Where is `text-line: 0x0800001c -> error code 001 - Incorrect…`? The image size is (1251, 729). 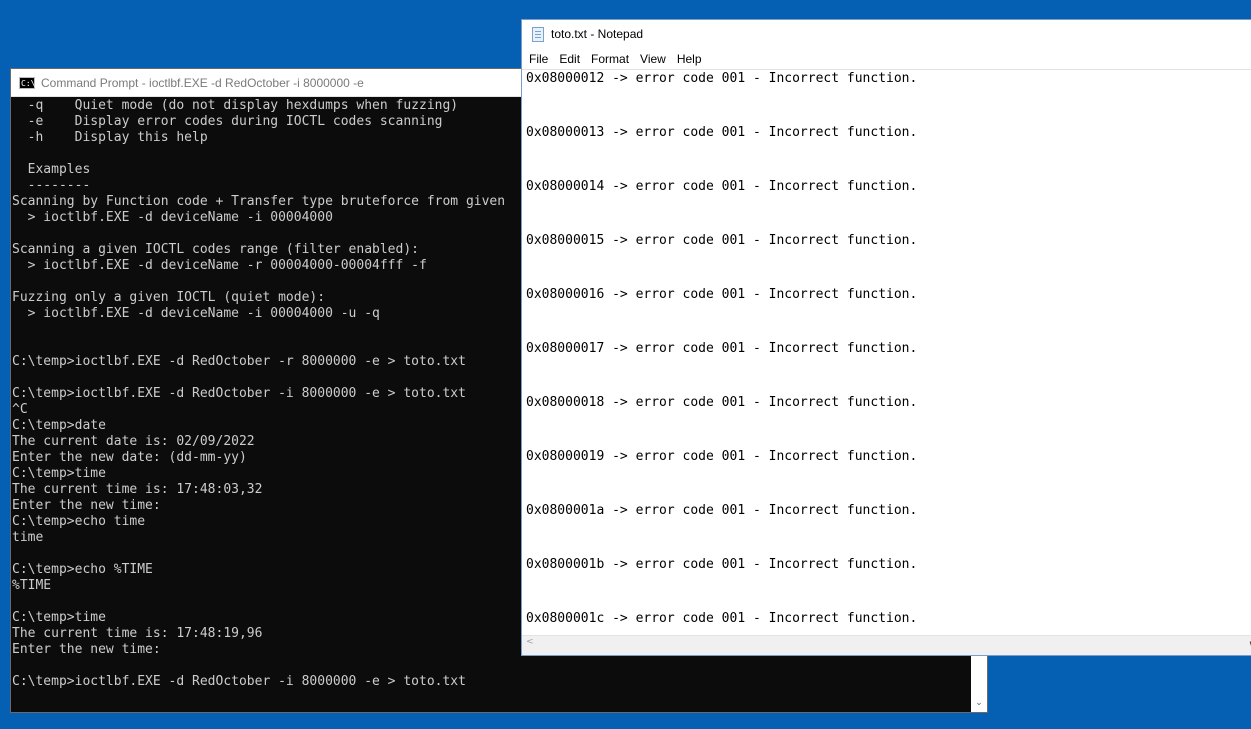
text-line: 0x0800001c -> error code 001 - Incorrect… is located at coordinates (722, 618).